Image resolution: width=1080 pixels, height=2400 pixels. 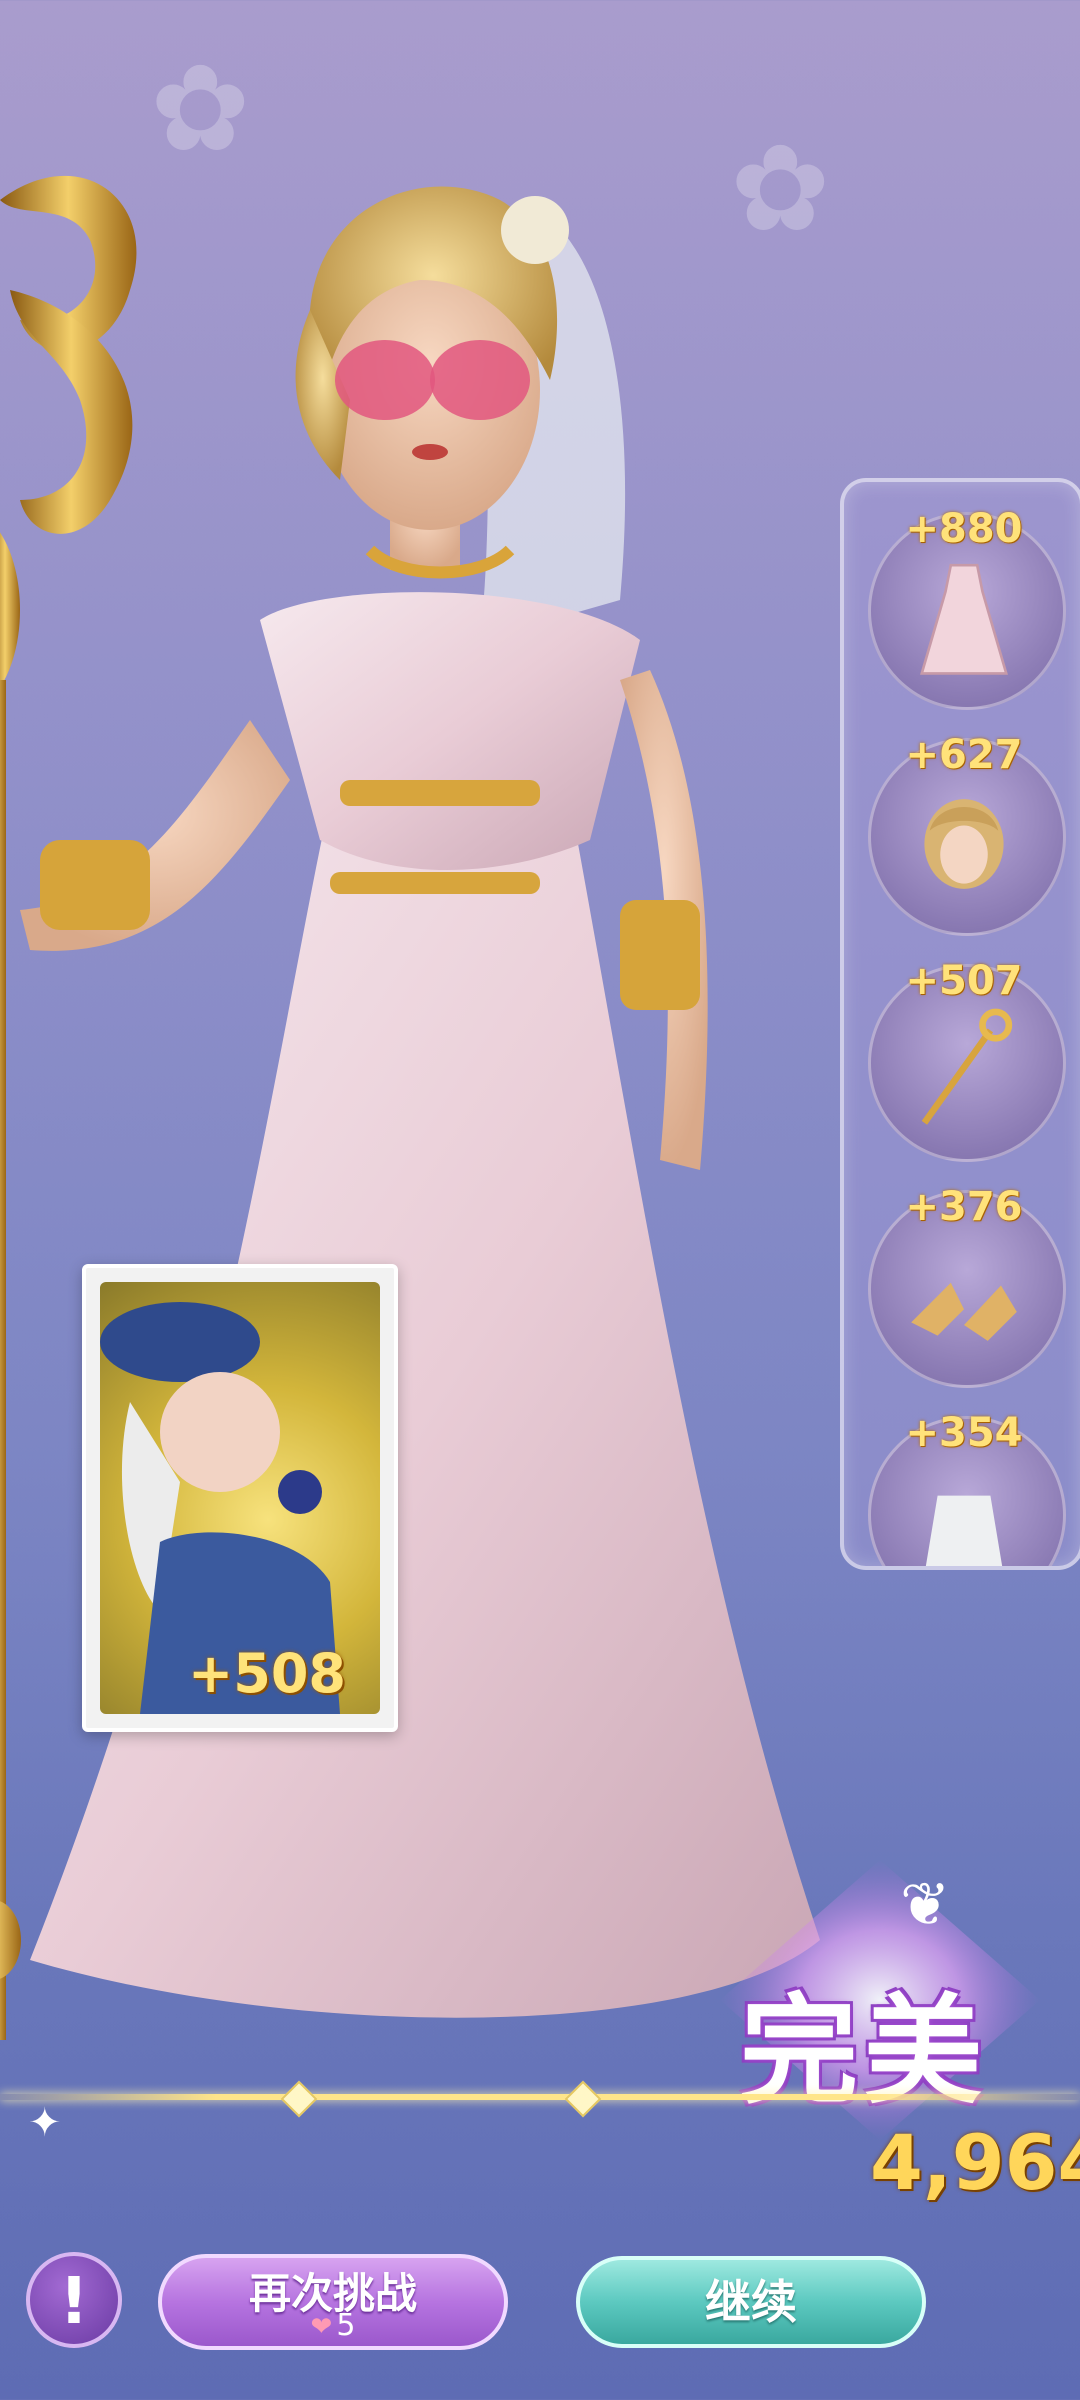 I want to click on scepter-icon, so click(x=967, y=1066).